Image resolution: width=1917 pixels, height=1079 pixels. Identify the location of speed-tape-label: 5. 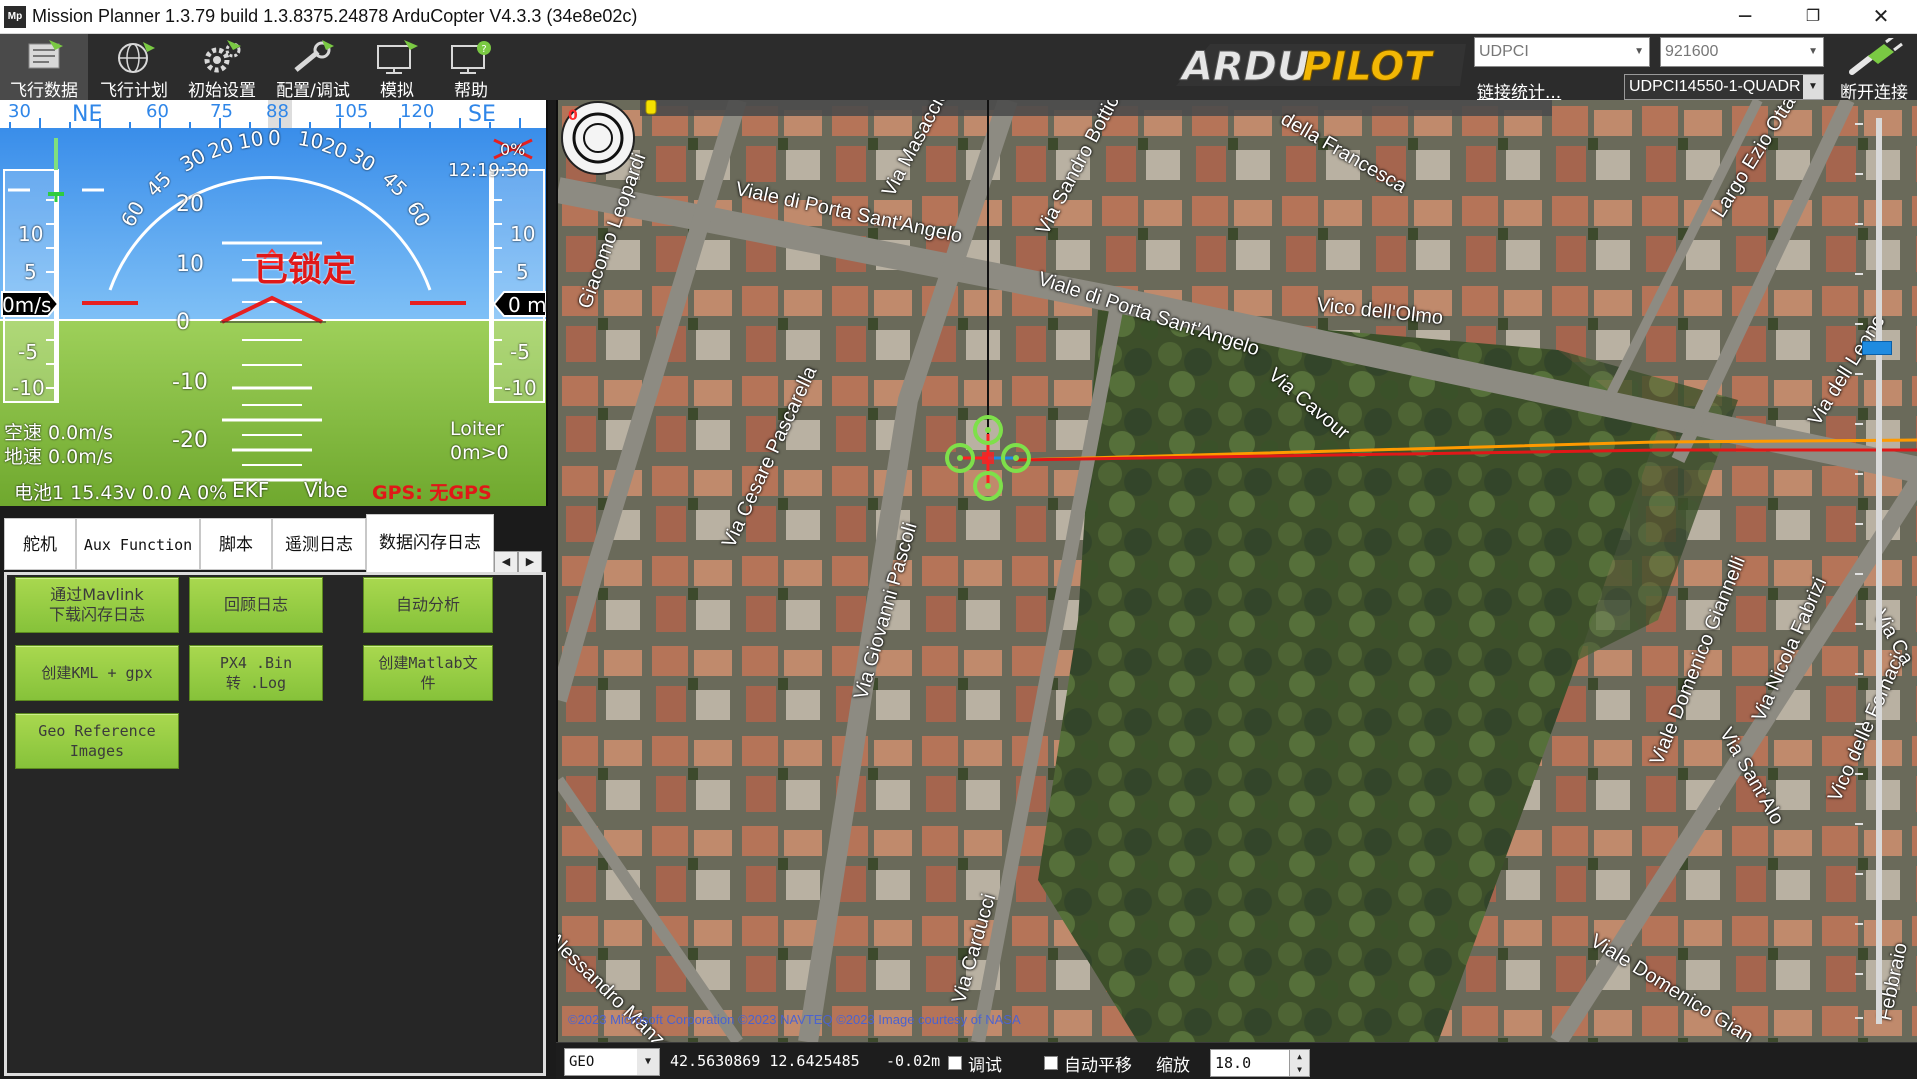
(30, 272).